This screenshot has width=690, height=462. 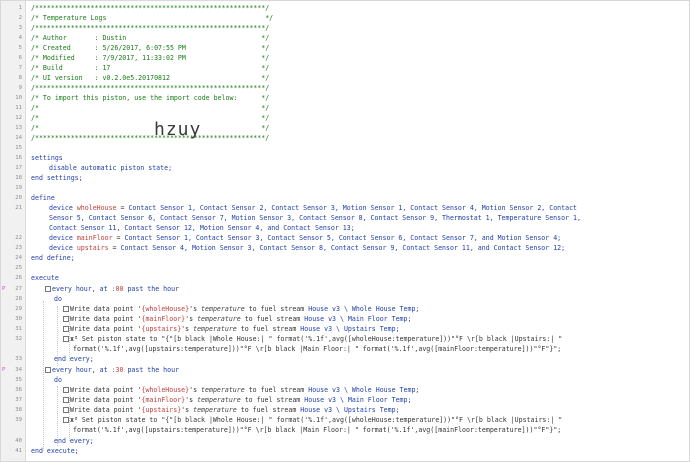 I want to click on code-line-26: execute, so click(x=45, y=278).